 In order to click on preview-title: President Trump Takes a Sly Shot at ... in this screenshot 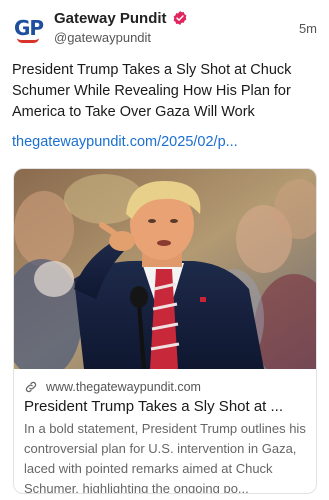, I will do `click(166, 406)`.